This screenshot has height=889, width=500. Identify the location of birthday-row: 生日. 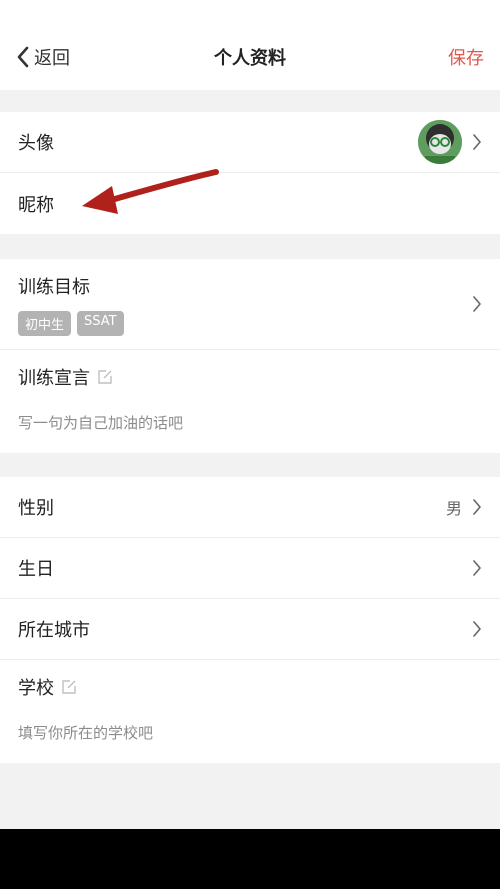
(250, 568).